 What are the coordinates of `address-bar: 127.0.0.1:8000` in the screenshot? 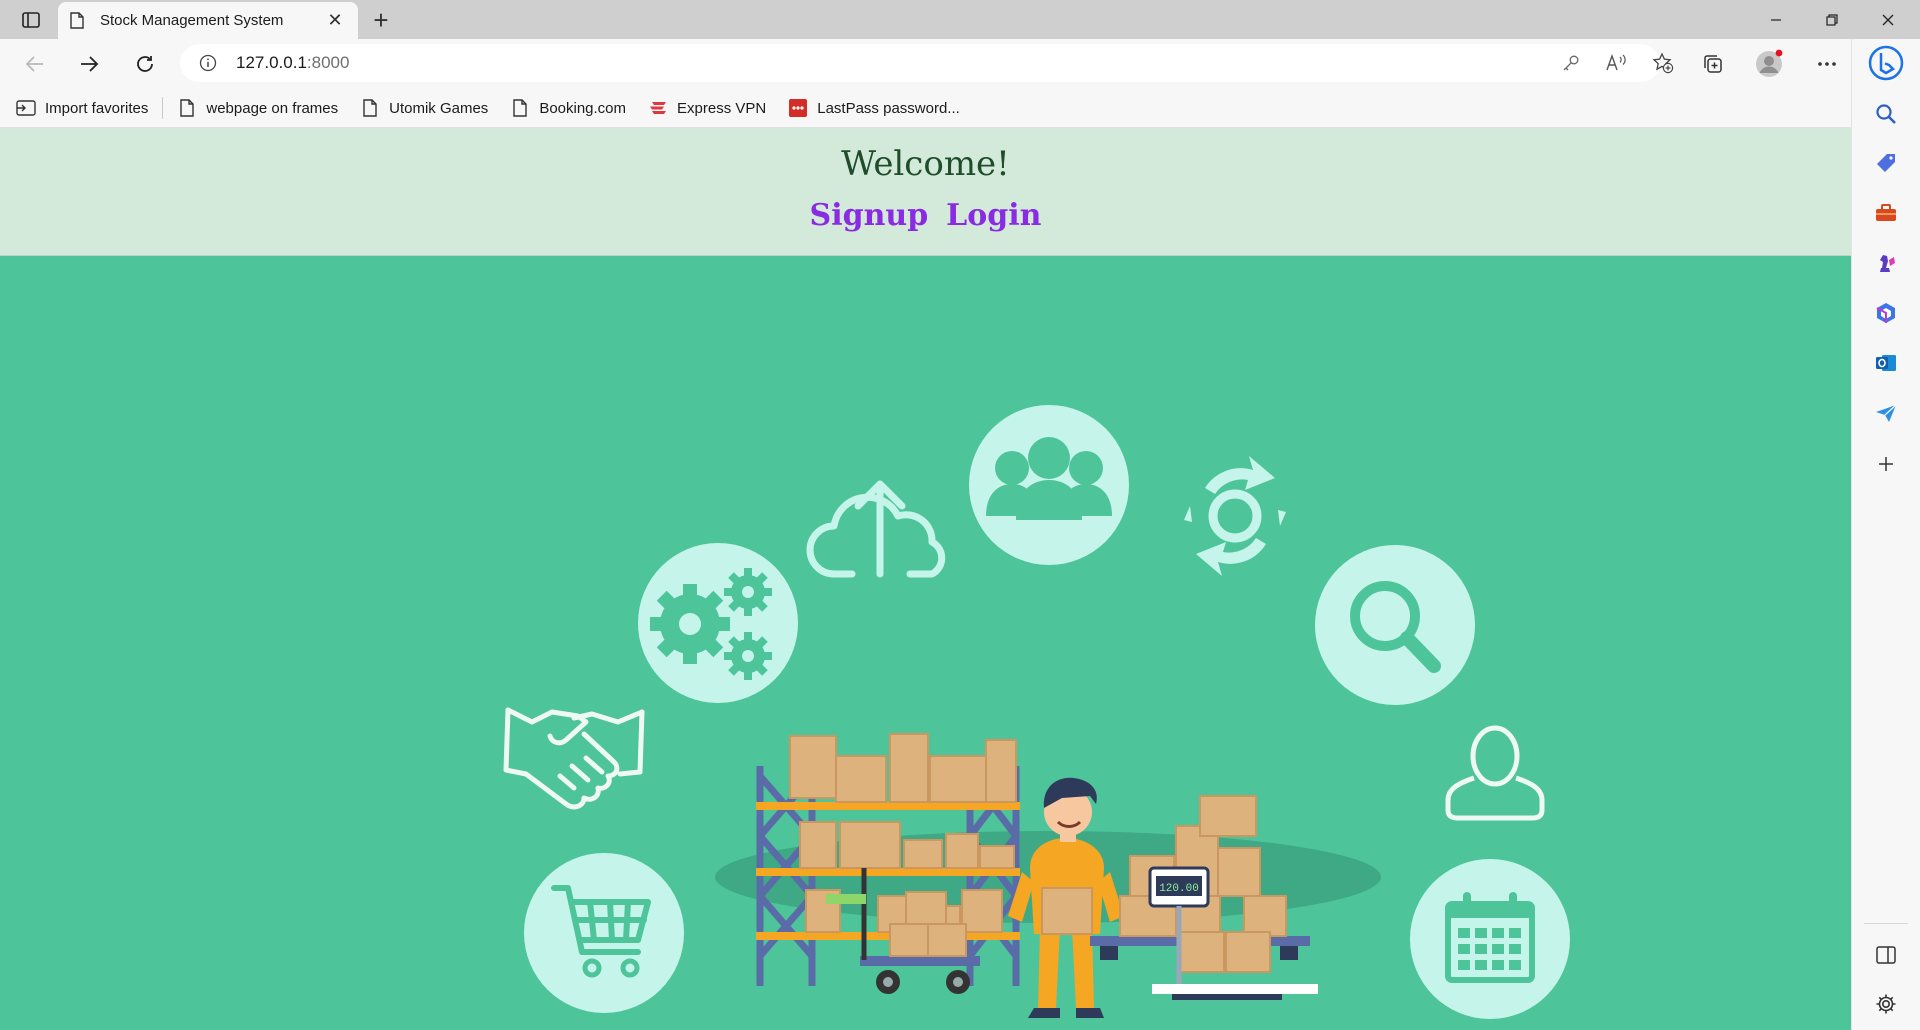 It's located at (927, 63).